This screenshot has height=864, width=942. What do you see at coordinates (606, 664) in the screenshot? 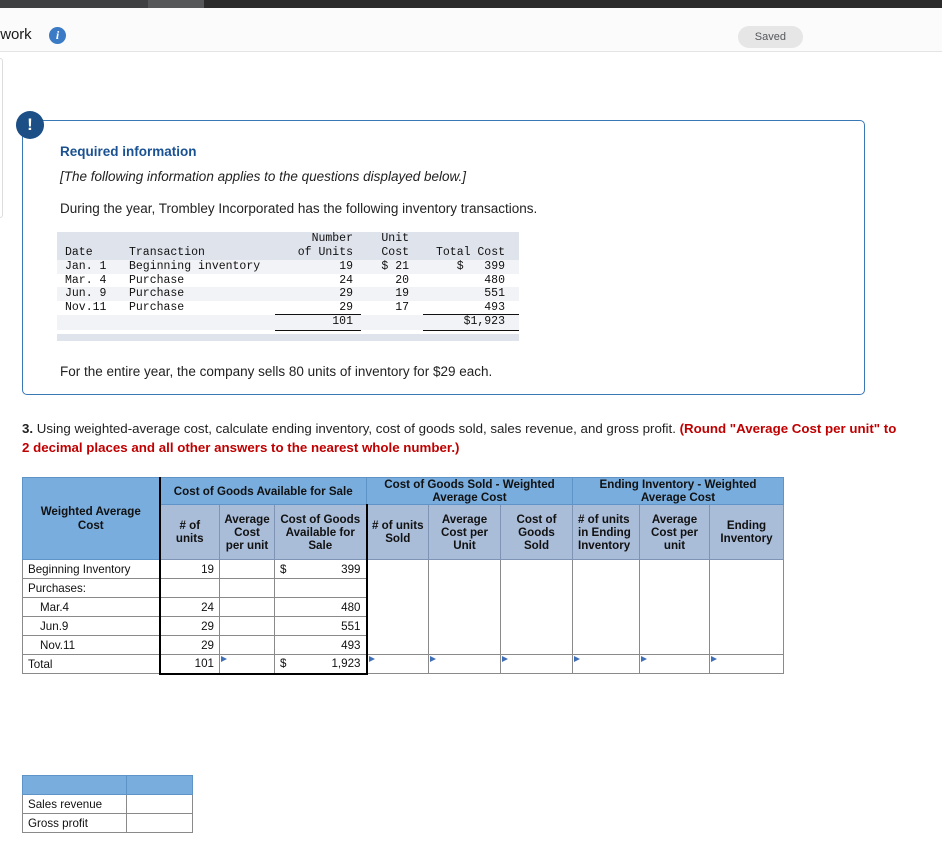
I see `grid-total-units-ending-input` at bounding box center [606, 664].